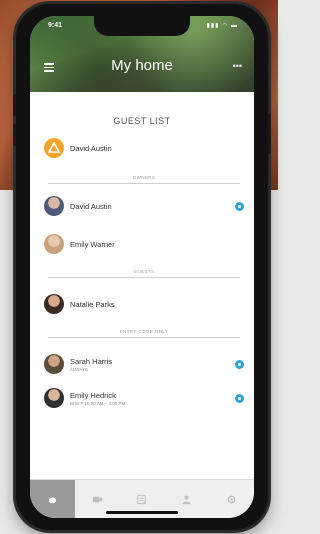 Image resolution: width=320 pixels, height=534 pixels. Describe the element at coordinates (142, 499) in the screenshot. I see `activity-icon` at that location.